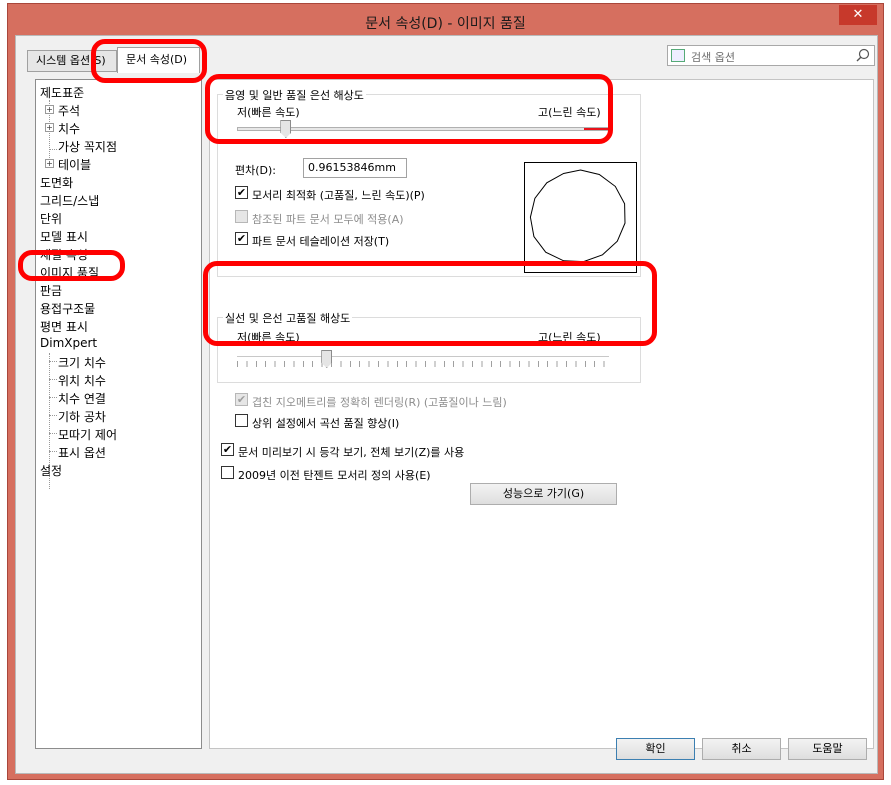 The image size is (891, 785). I want to click on tab-document-properties: 문서 속성(D), so click(158, 60).